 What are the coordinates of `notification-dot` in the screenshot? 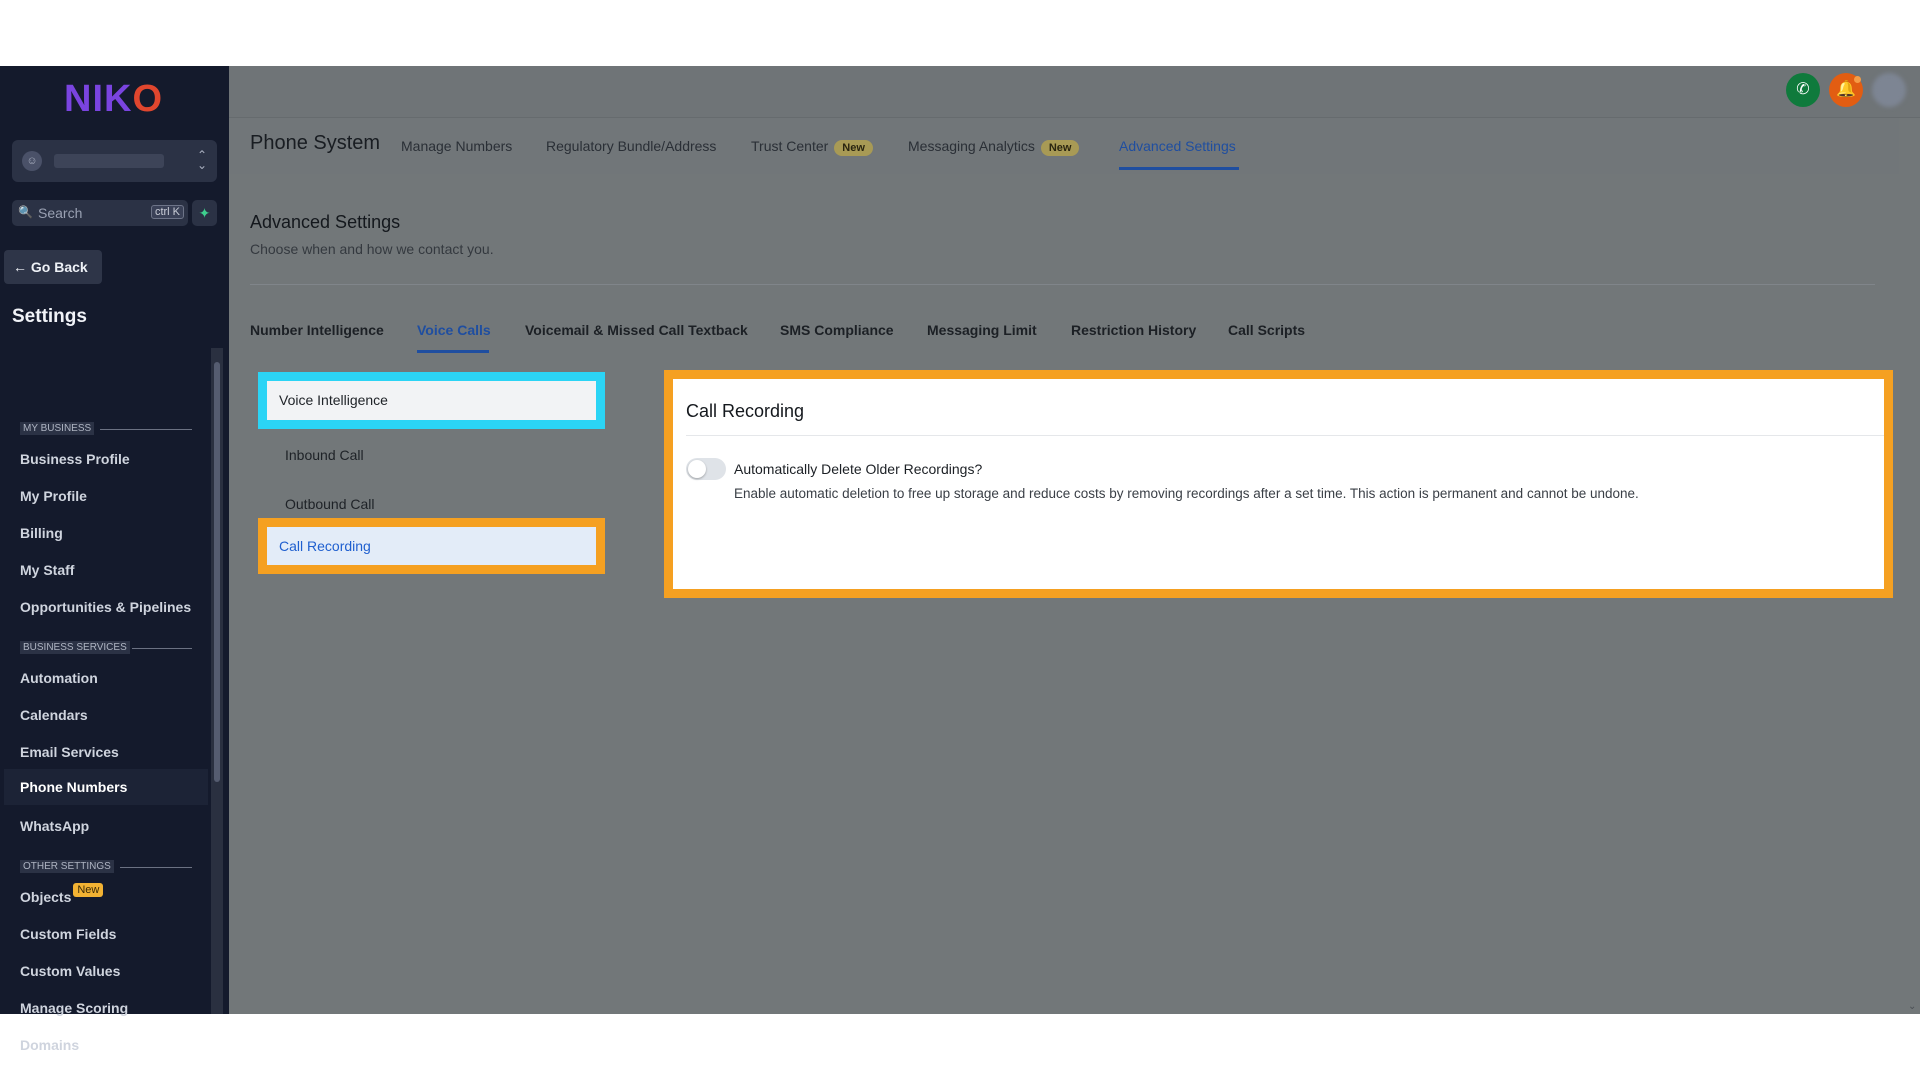 It's located at (1857, 79).